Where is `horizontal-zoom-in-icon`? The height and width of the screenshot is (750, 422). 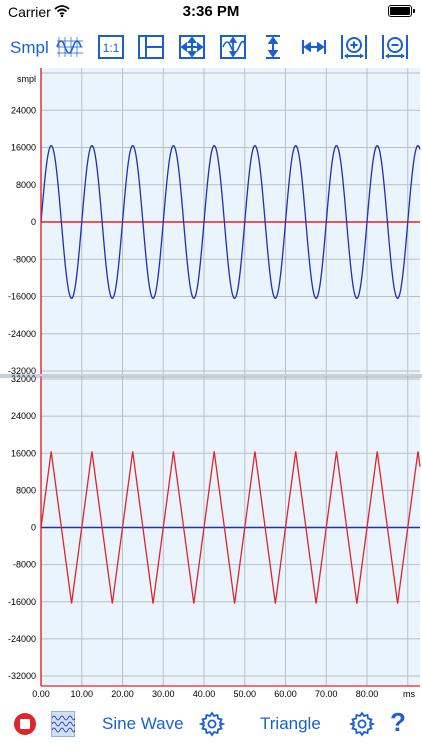
horizontal-zoom-in-icon is located at coordinates (354, 47).